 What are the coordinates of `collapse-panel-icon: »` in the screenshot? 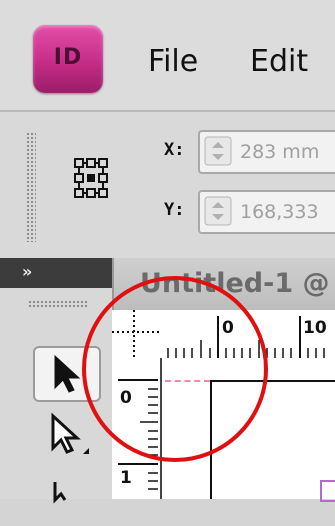 It's located at (27, 271).